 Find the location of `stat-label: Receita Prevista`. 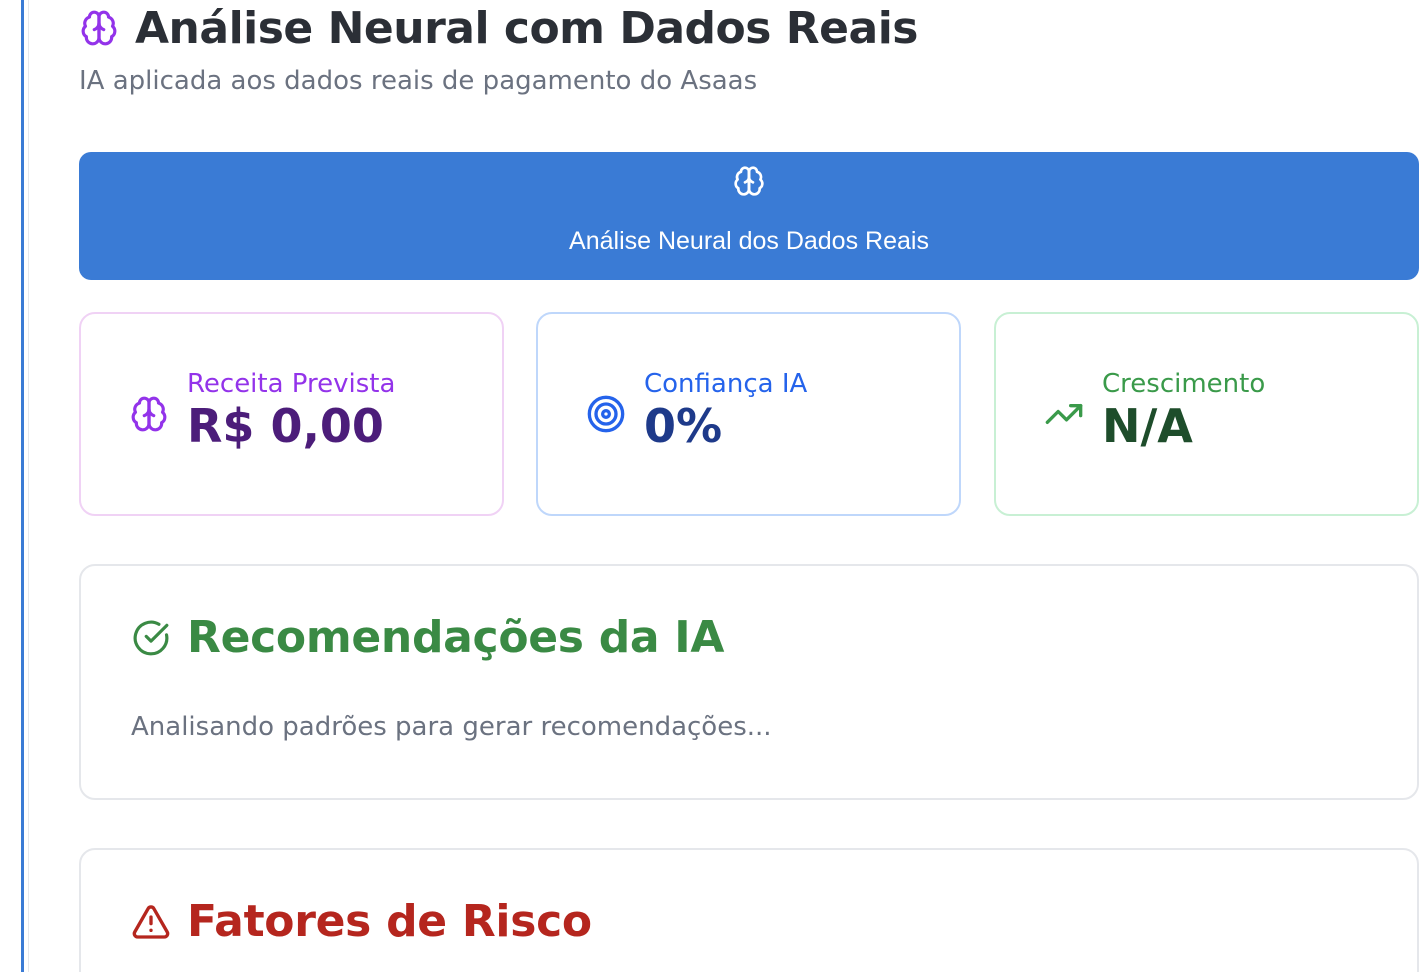

stat-label: Receita Prevista is located at coordinates (291, 384).